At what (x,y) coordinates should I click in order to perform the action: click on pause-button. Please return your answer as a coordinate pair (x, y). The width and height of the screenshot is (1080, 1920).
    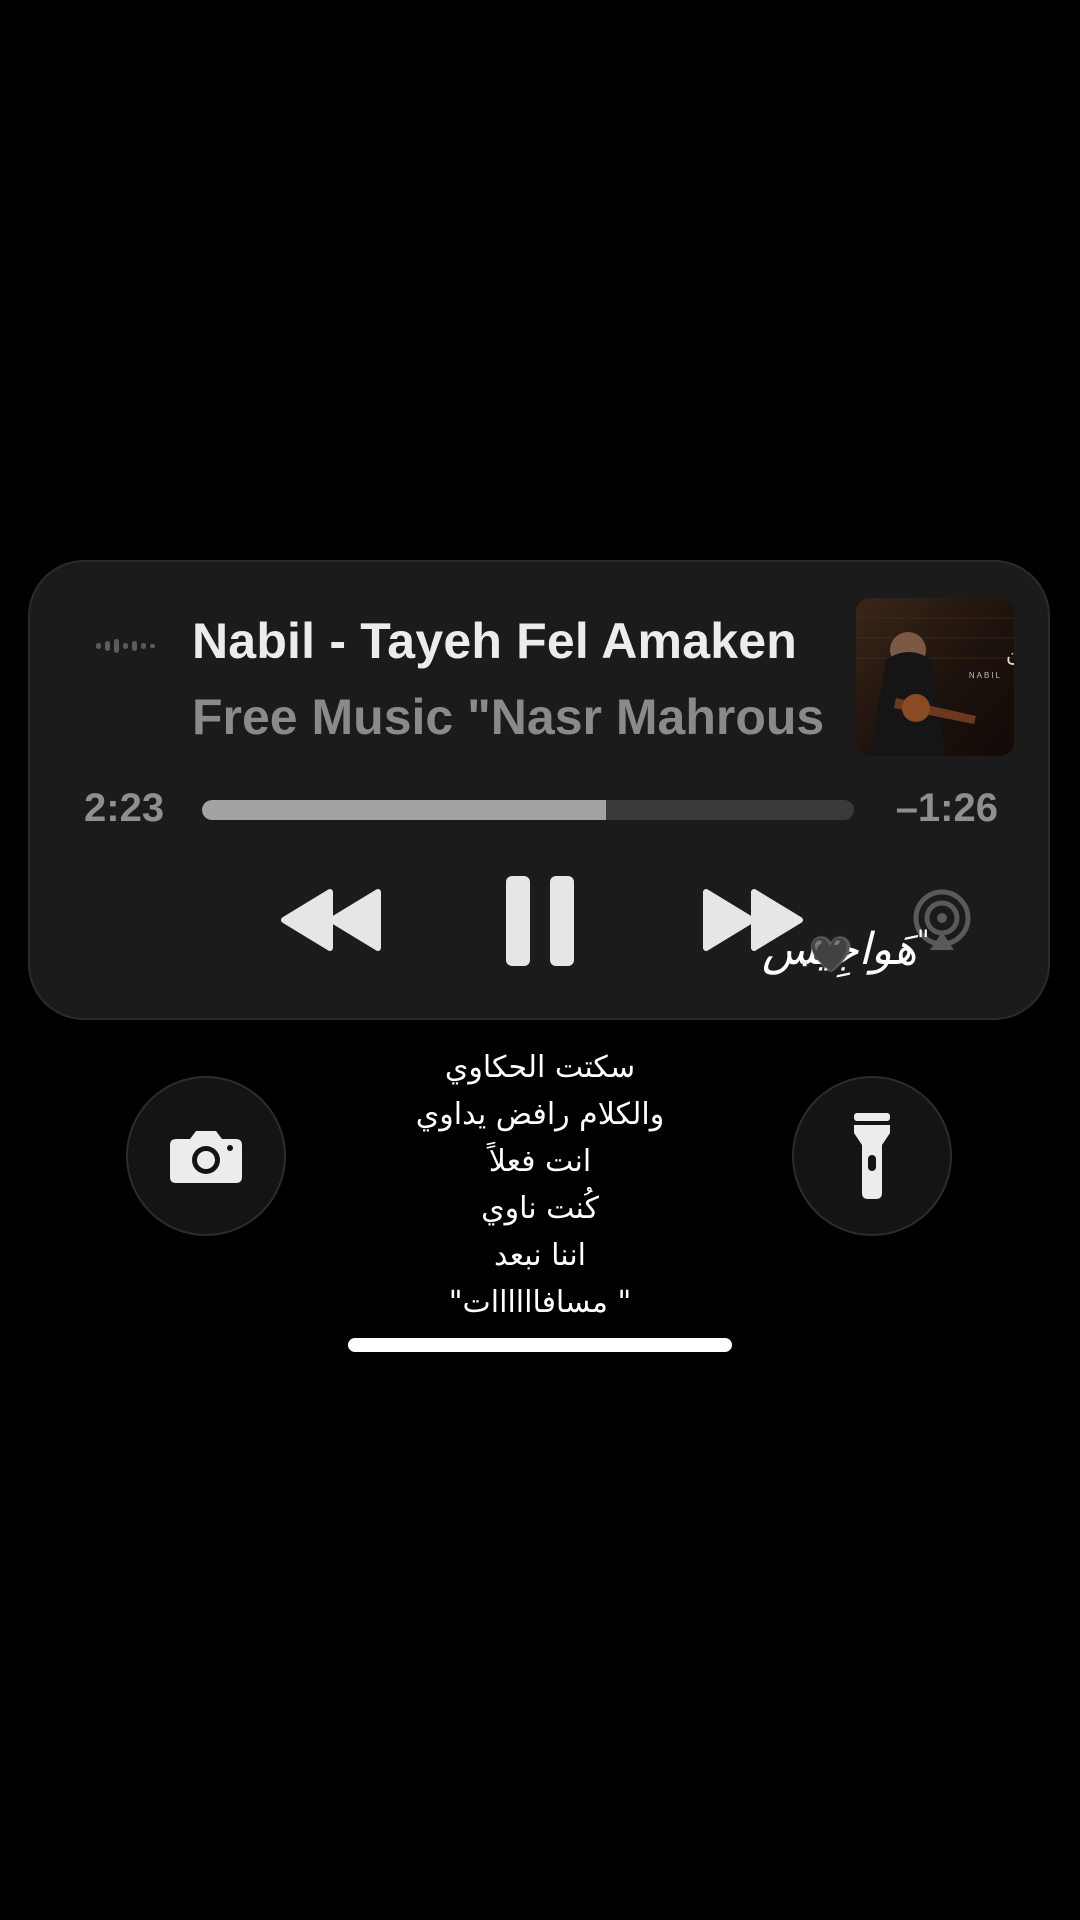
    Looking at the image, I should click on (540, 921).